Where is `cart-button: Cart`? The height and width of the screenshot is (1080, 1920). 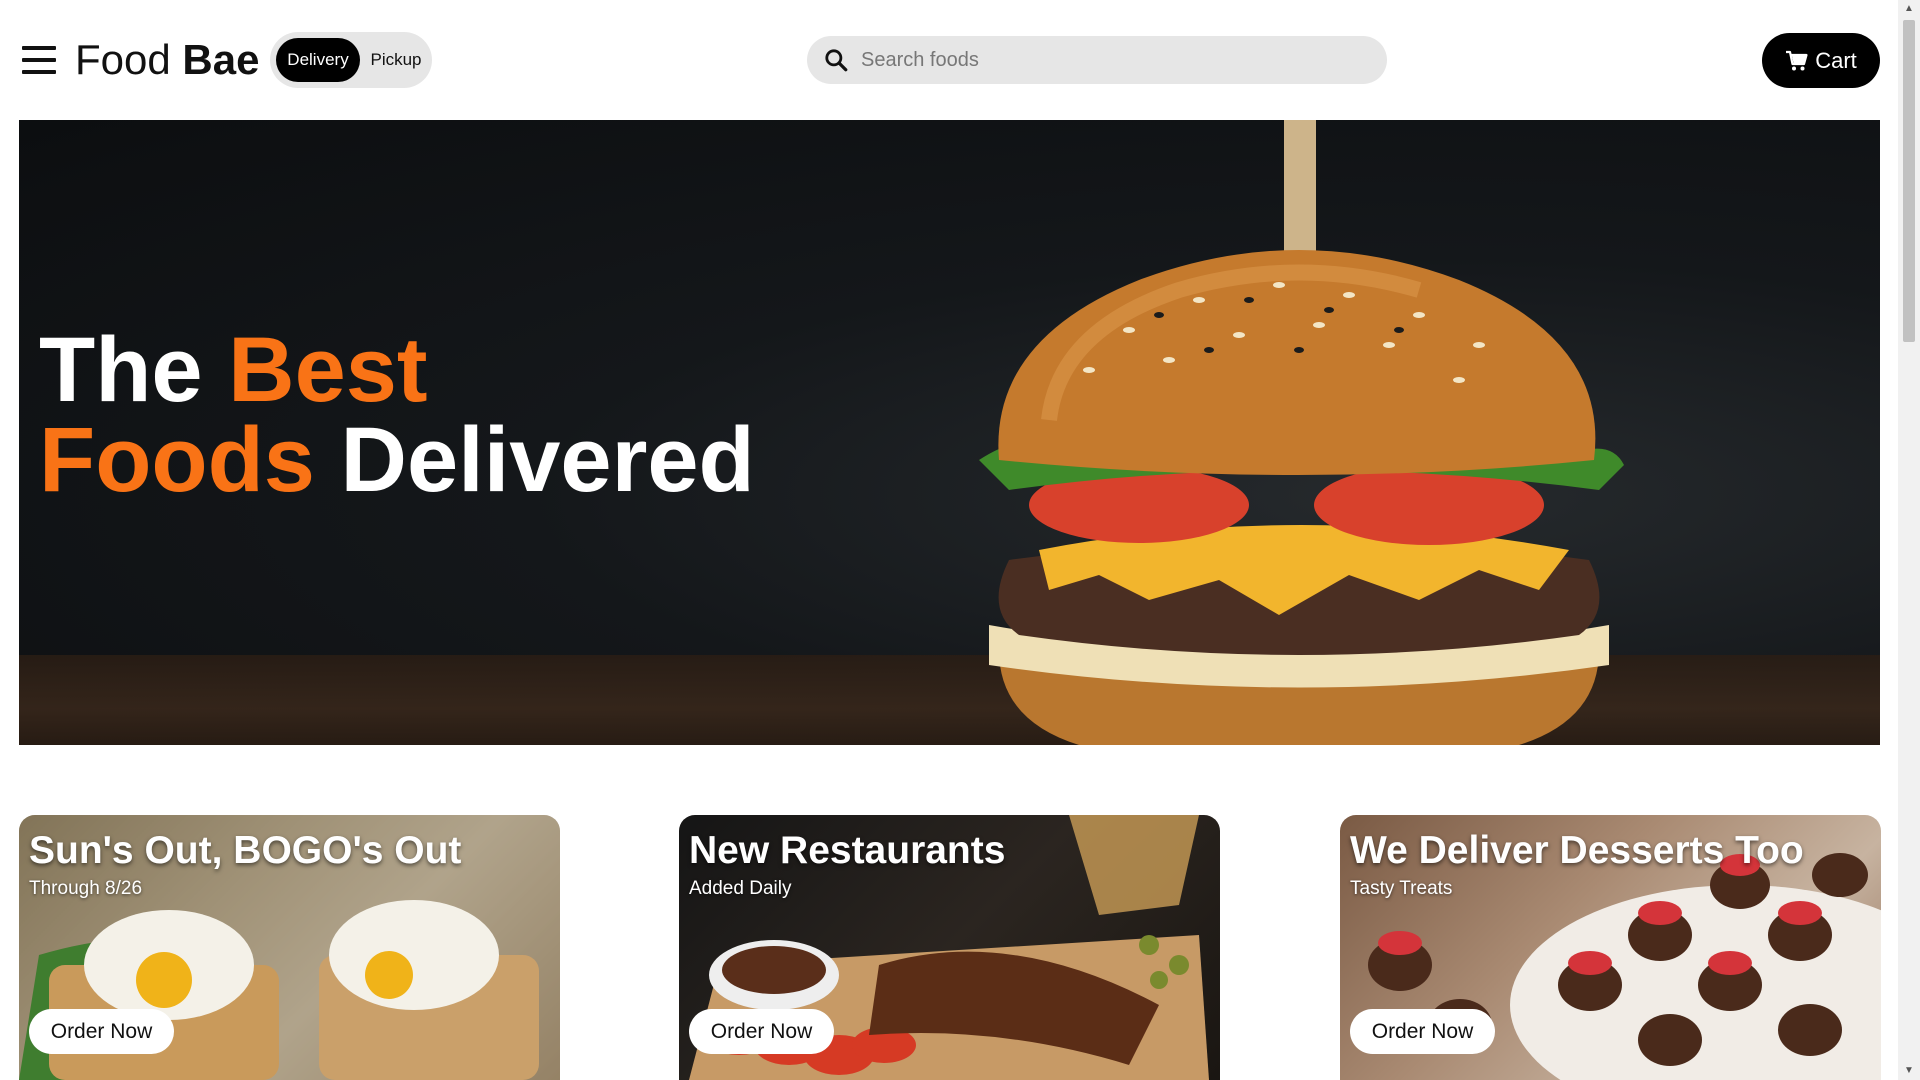
cart-button: Cart is located at coordinates (1821, 60).